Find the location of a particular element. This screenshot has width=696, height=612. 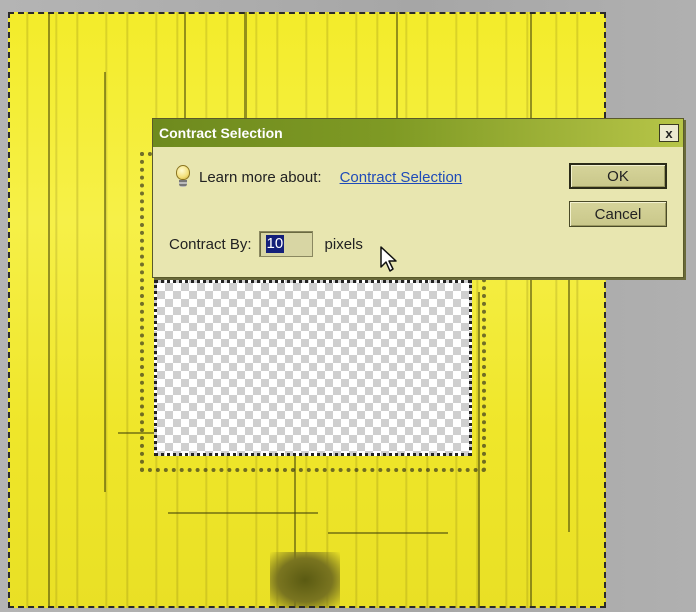

cancel-button: Cancel is located at coordinates (618, 214).